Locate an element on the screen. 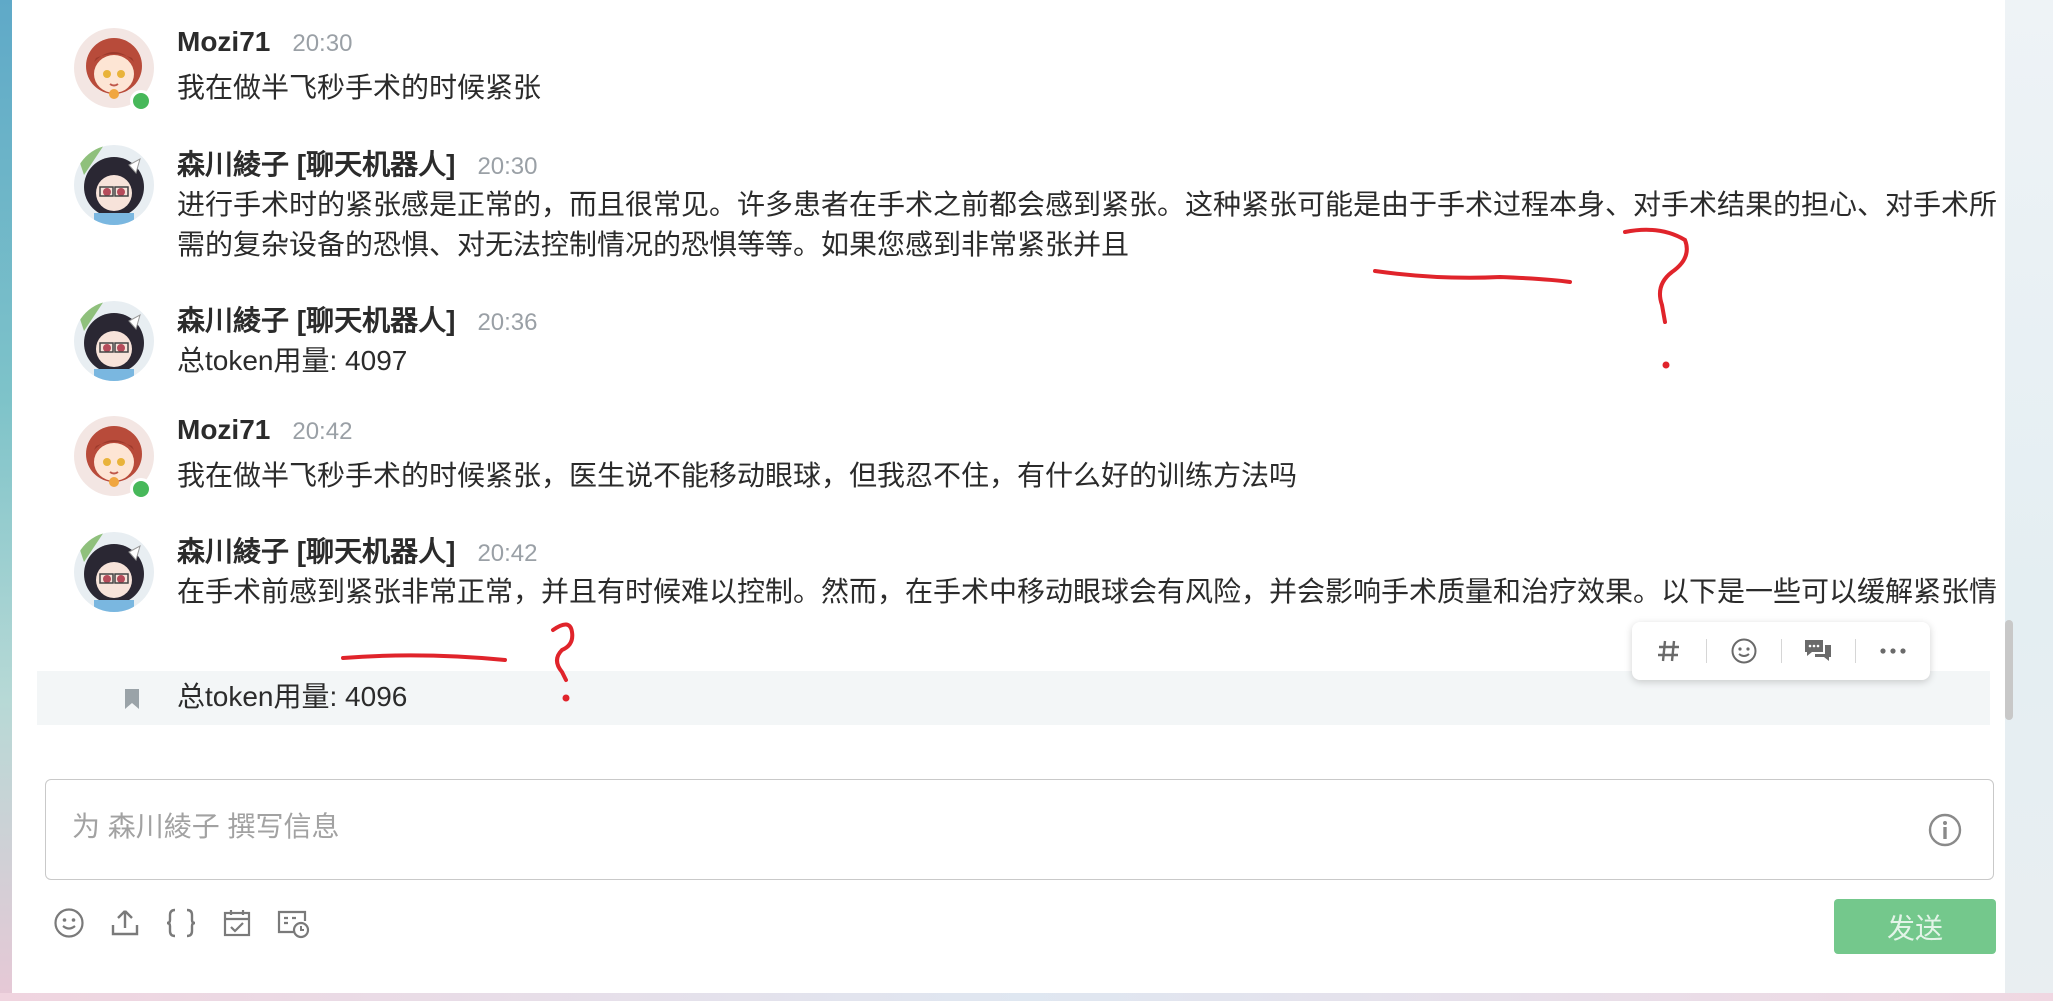 This screenshot has width=2053, height=1001. send-button: 发送 is located at coordinates (1915, 926).